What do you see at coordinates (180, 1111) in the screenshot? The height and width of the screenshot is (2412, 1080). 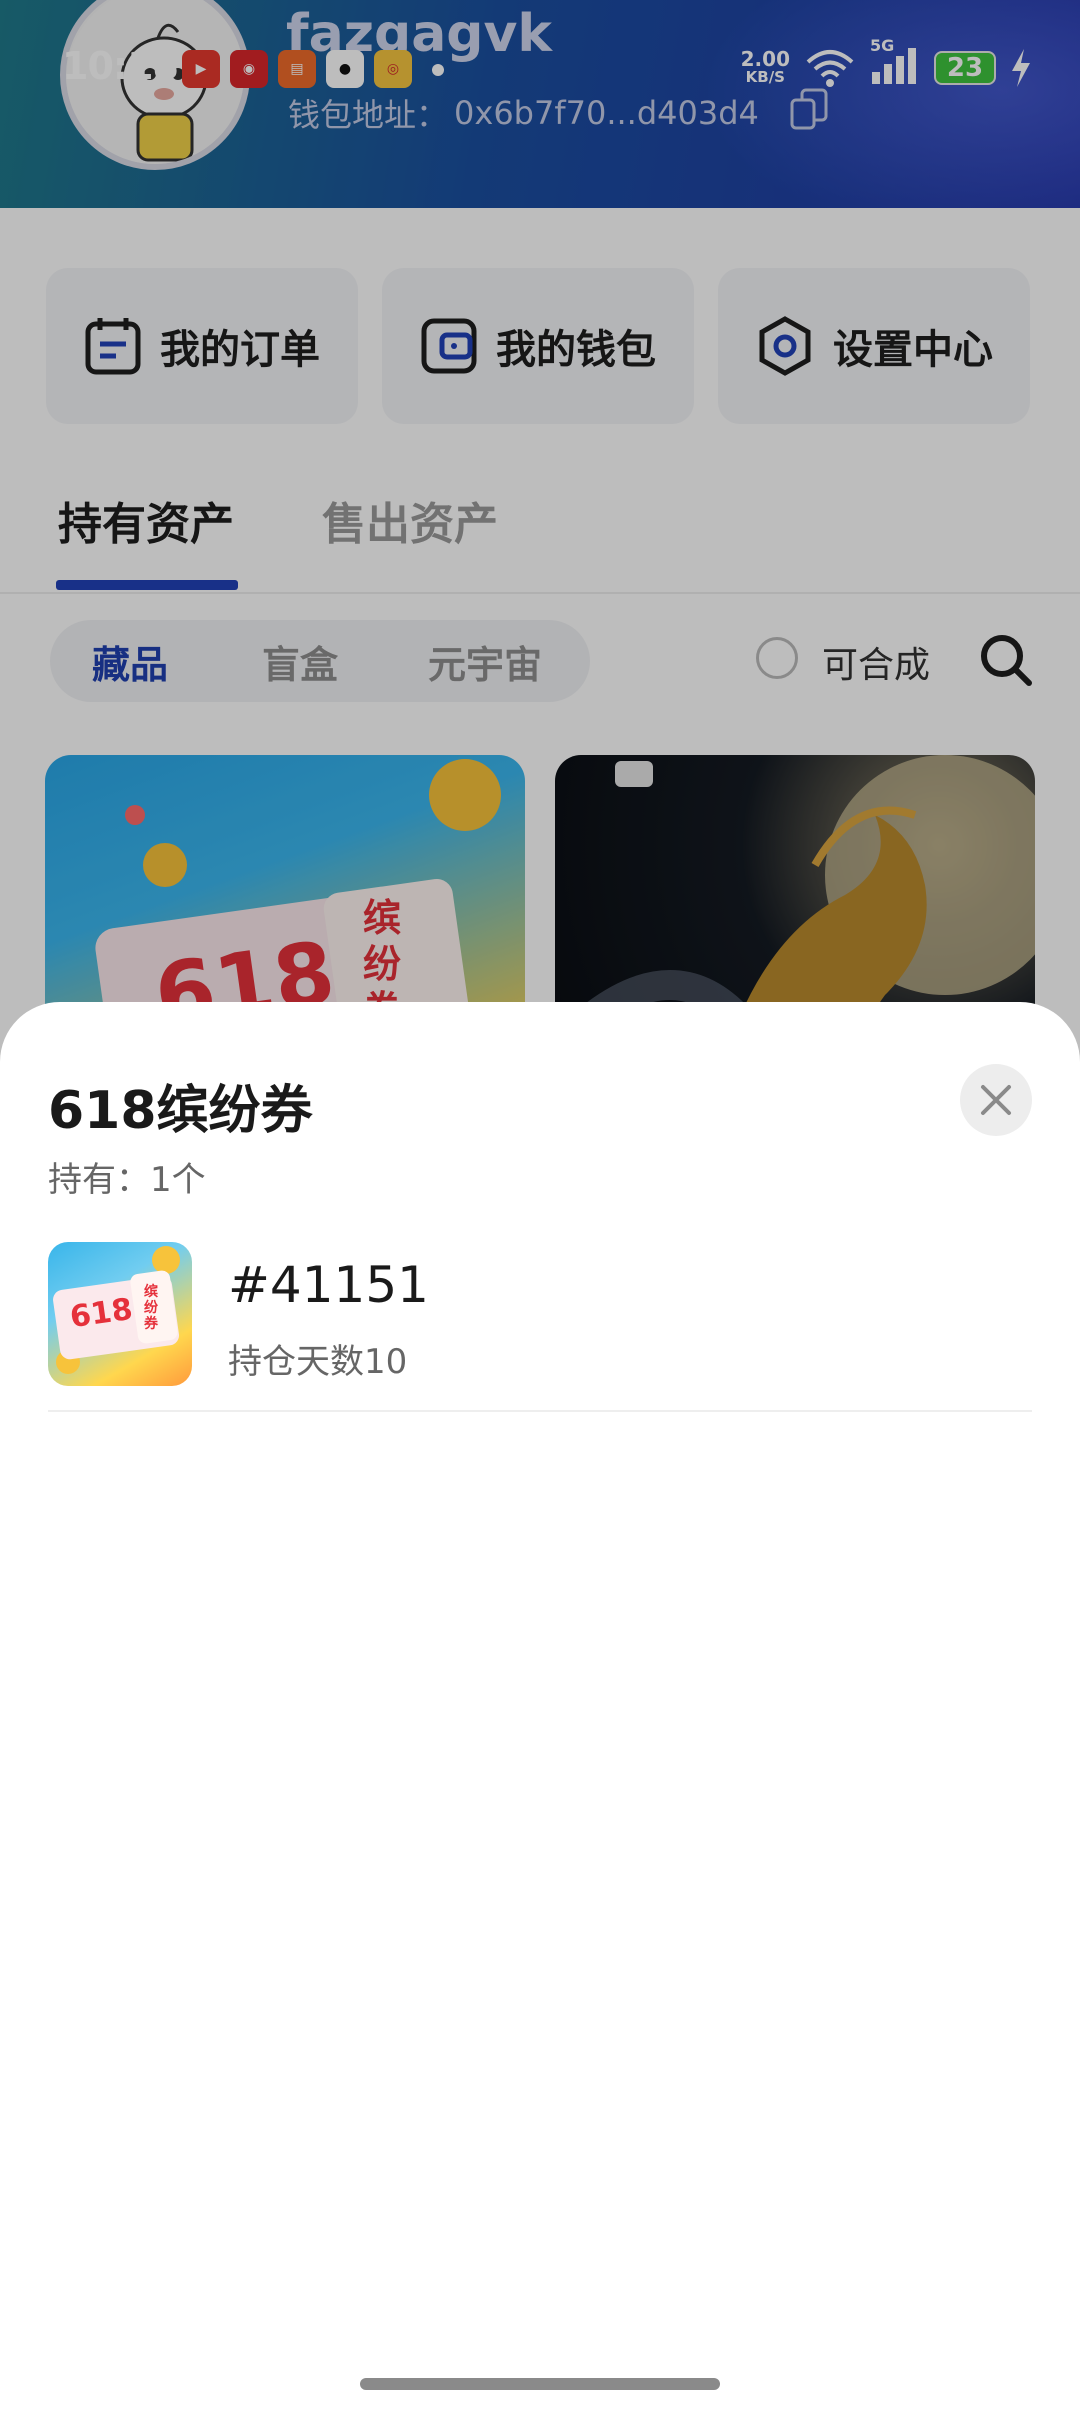 I see `sheet-title: 618缤纷券` at bounding box center [180, 1111].